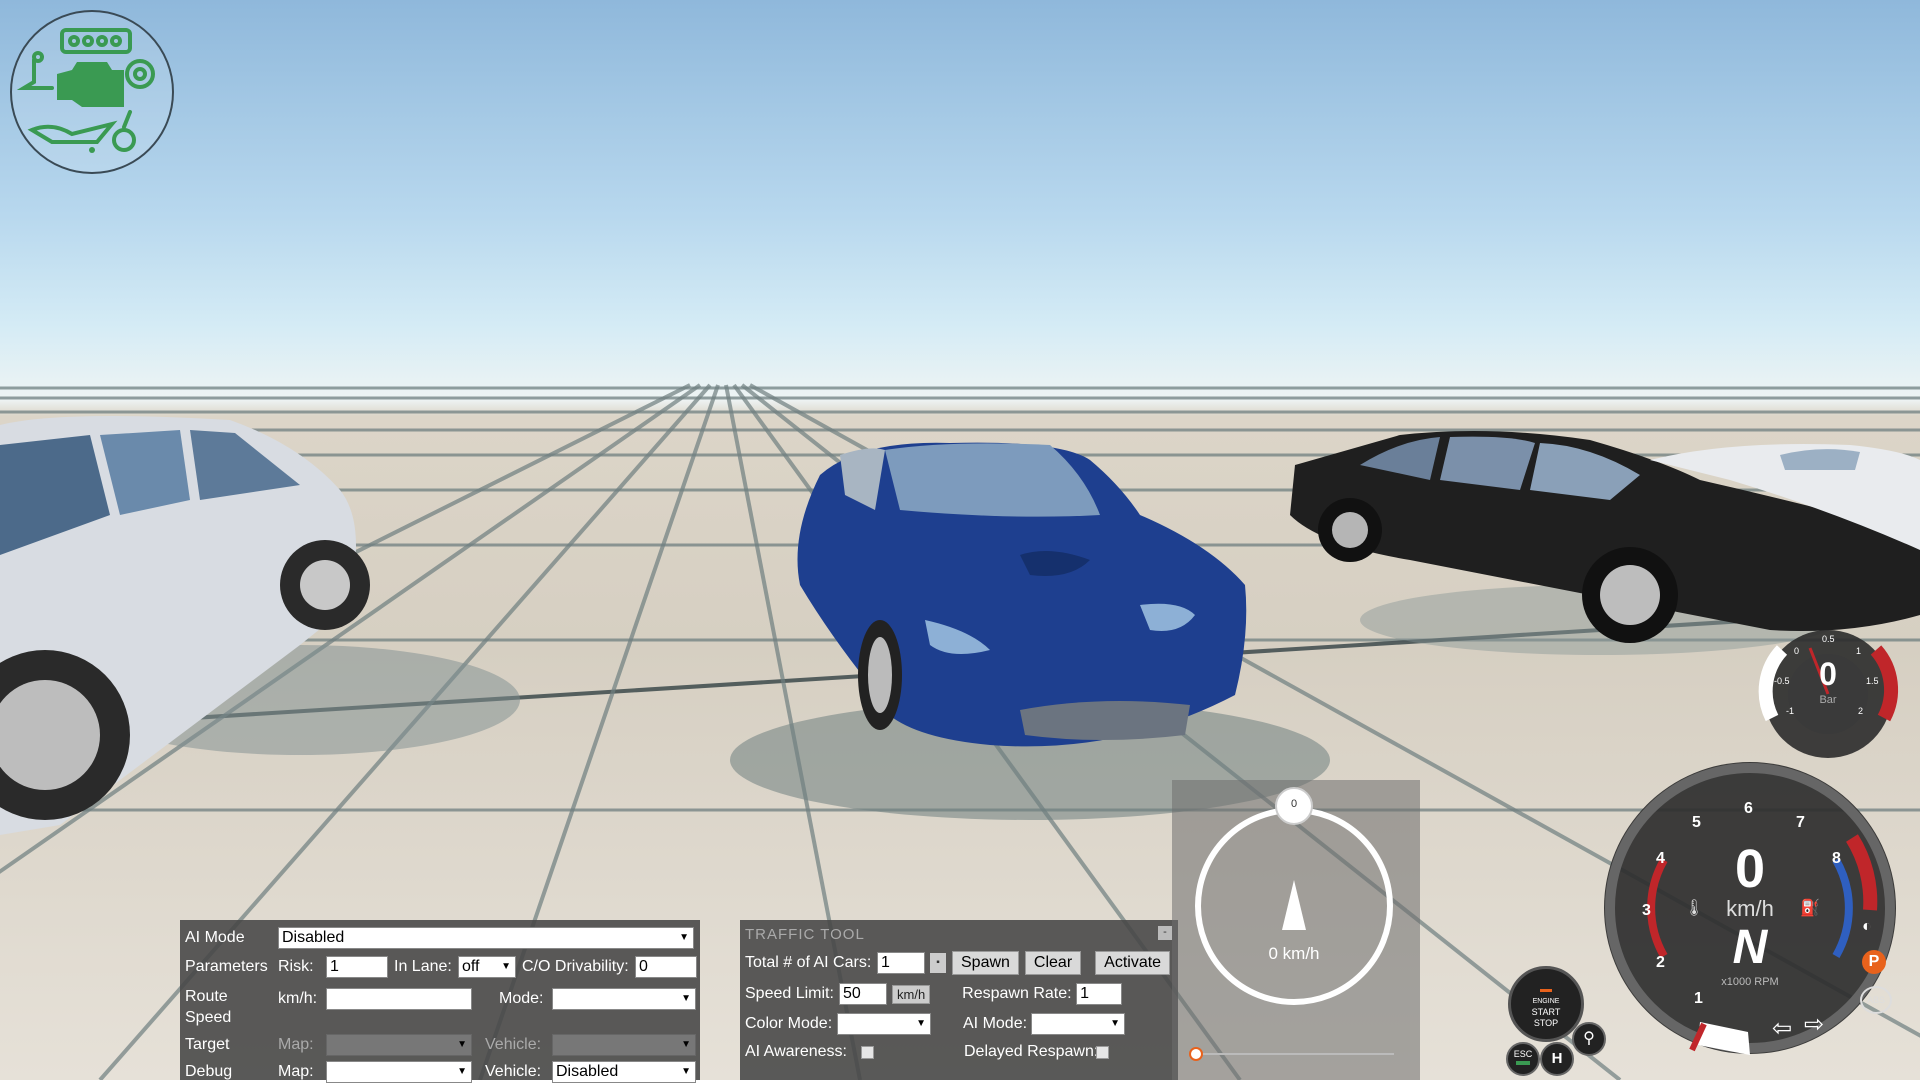 The height and width of the screenshot is (1084, 1920). I want to click on co-drivability-label: C/O Drivability:, so click(575, 966).